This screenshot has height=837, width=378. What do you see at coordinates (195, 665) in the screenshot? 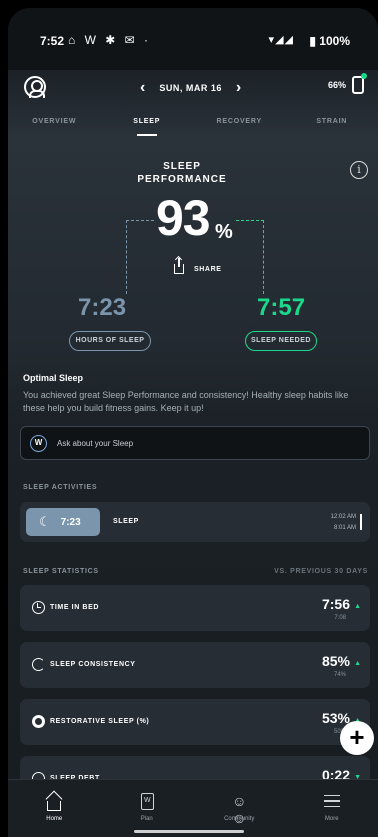
I see `stat-card-consistency: SLEEP CONSISTENCY 85% ▲ 74%` at bounding box center [195, 665].